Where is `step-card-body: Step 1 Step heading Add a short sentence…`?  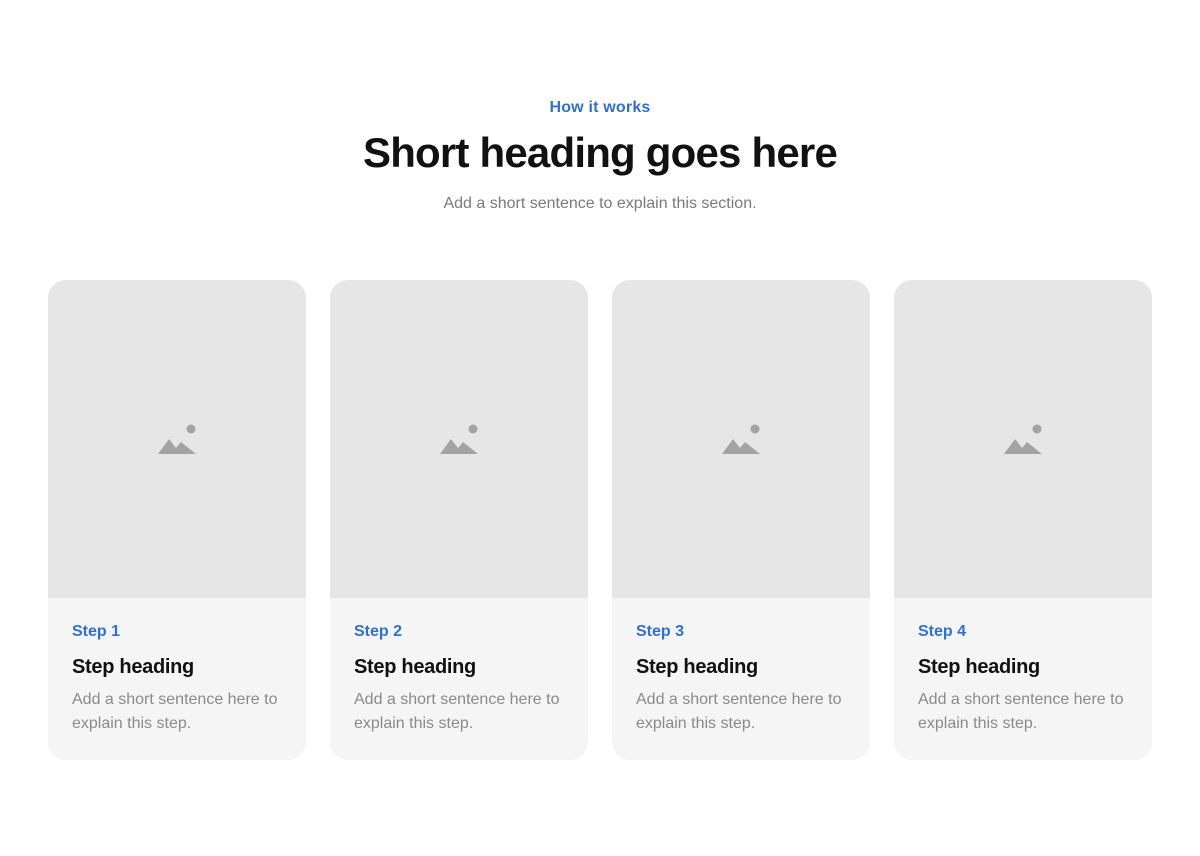 step-card-body: Step 1 Step heading Add a short sentence… is located at coordinates (177, 667).